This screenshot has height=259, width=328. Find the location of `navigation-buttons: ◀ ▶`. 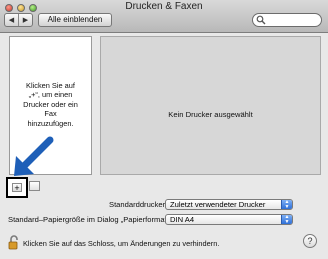

navigation-buttons: ◀ ▶ is located at coordinates (18, 20).